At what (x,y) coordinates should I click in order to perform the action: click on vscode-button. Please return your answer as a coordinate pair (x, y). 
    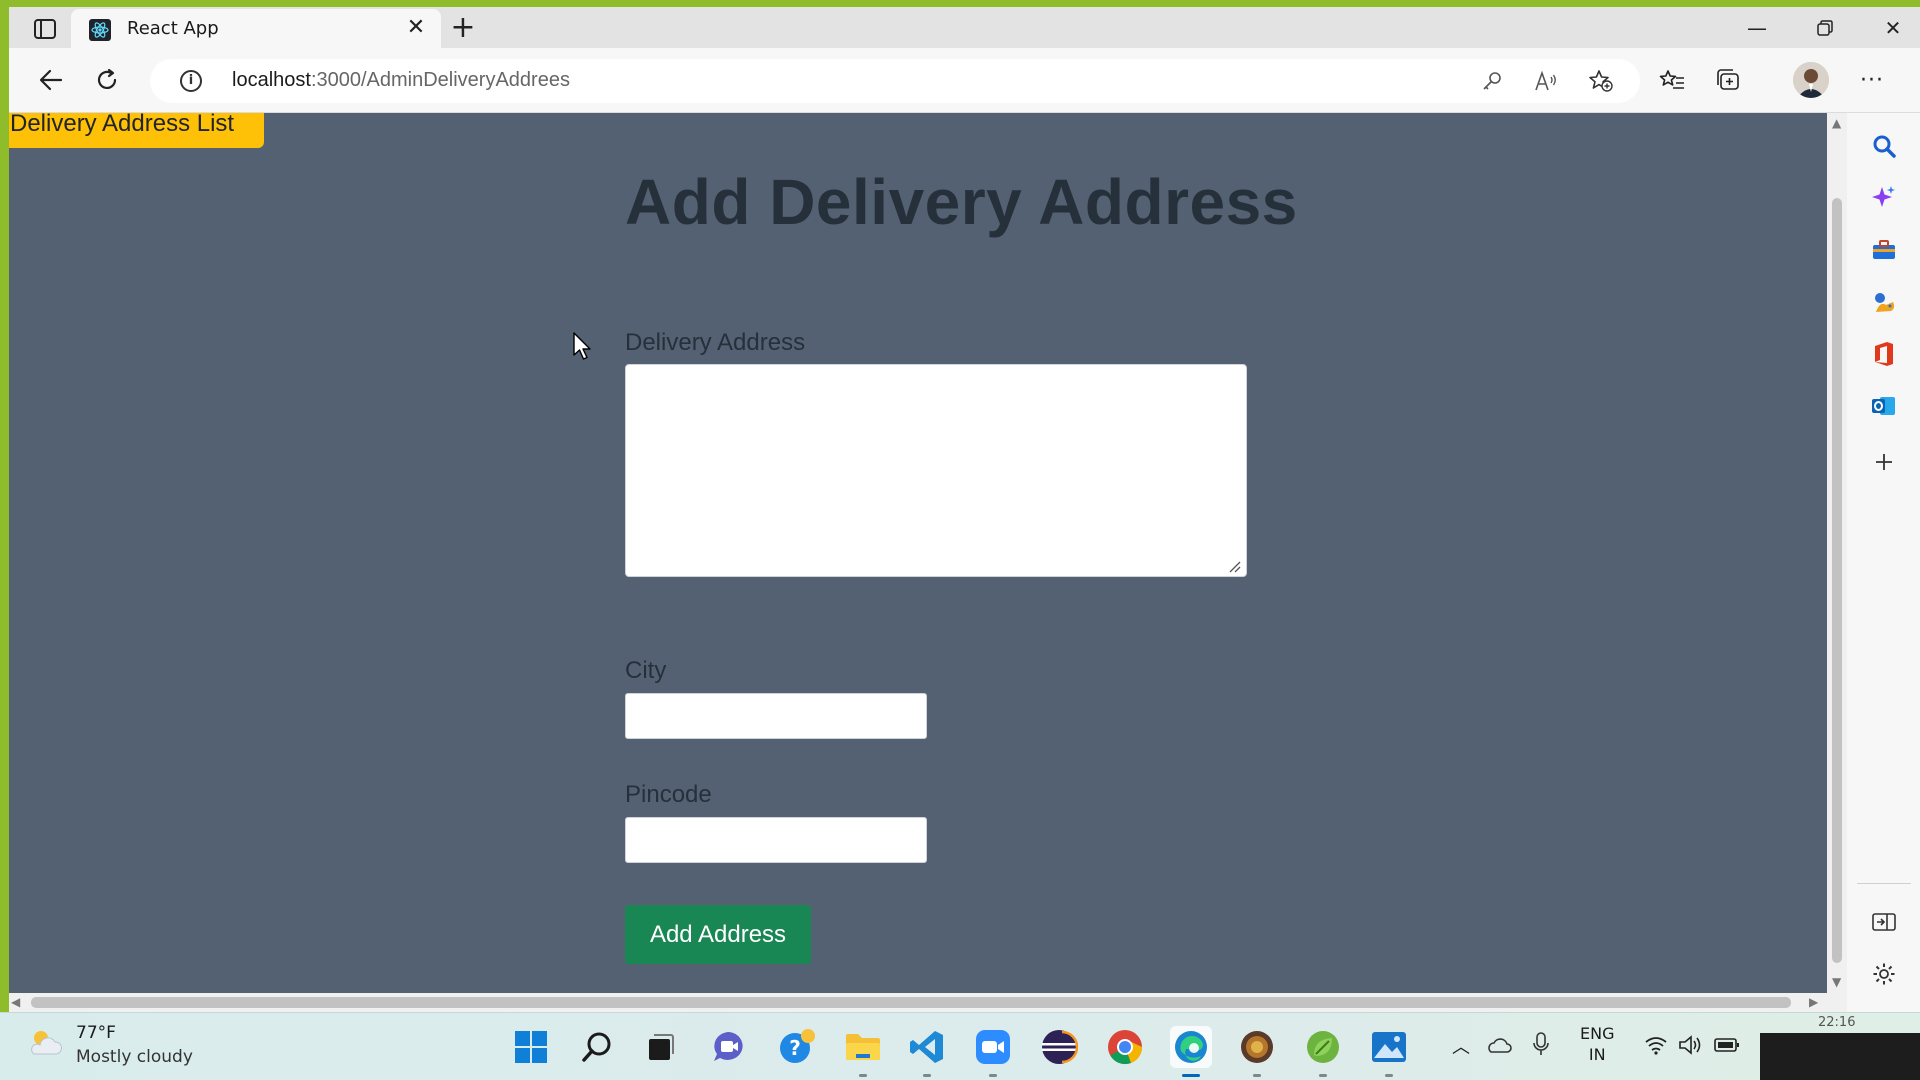
    Looking at the image, I should click on (927, 1051).